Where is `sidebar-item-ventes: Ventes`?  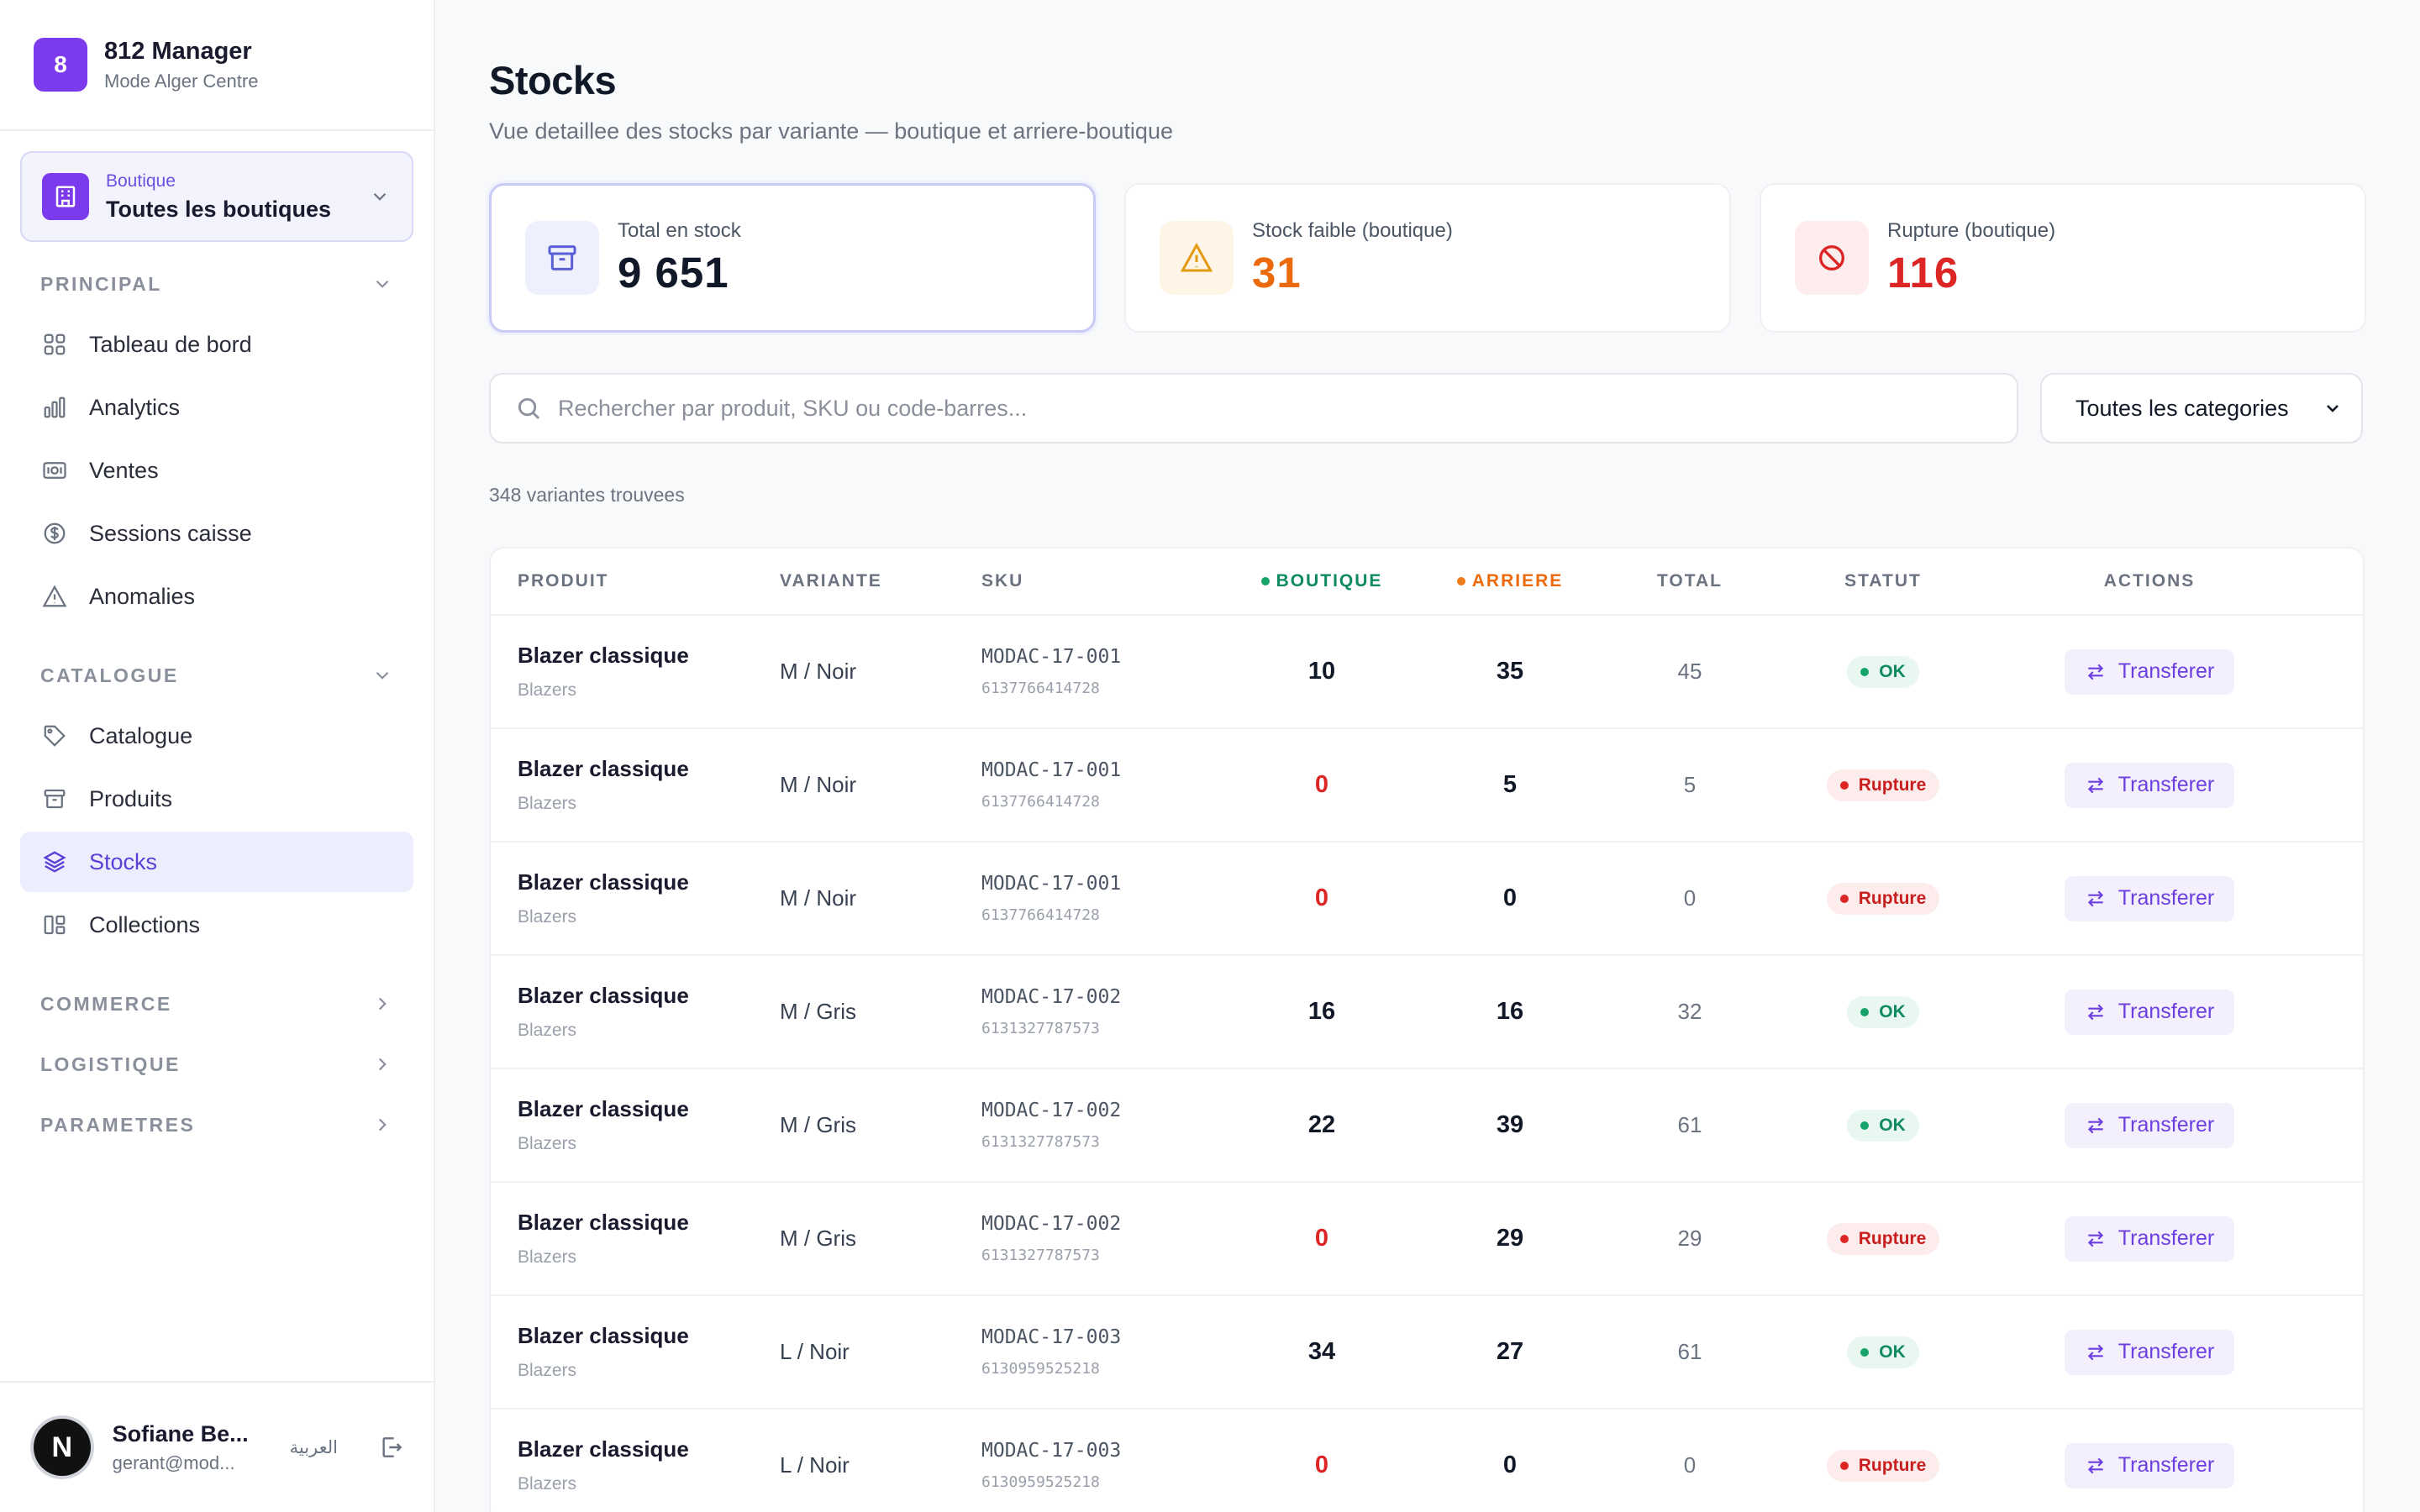
sidebar-item-ventes: Ventes is located at coordinates (217, 470).